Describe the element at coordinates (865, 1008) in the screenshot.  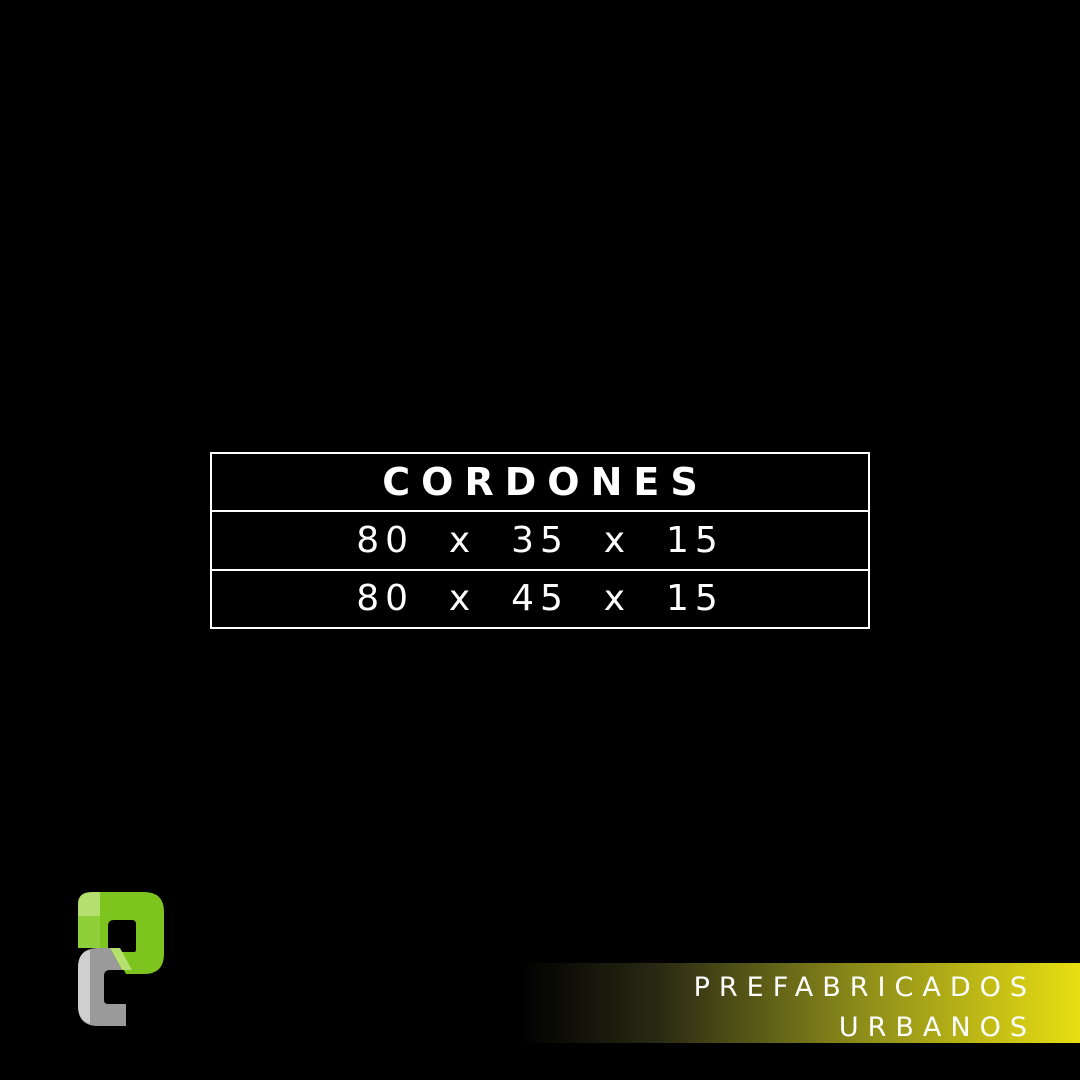
I see `brand-name: PREFABRICADOS URBANOS` at that location.